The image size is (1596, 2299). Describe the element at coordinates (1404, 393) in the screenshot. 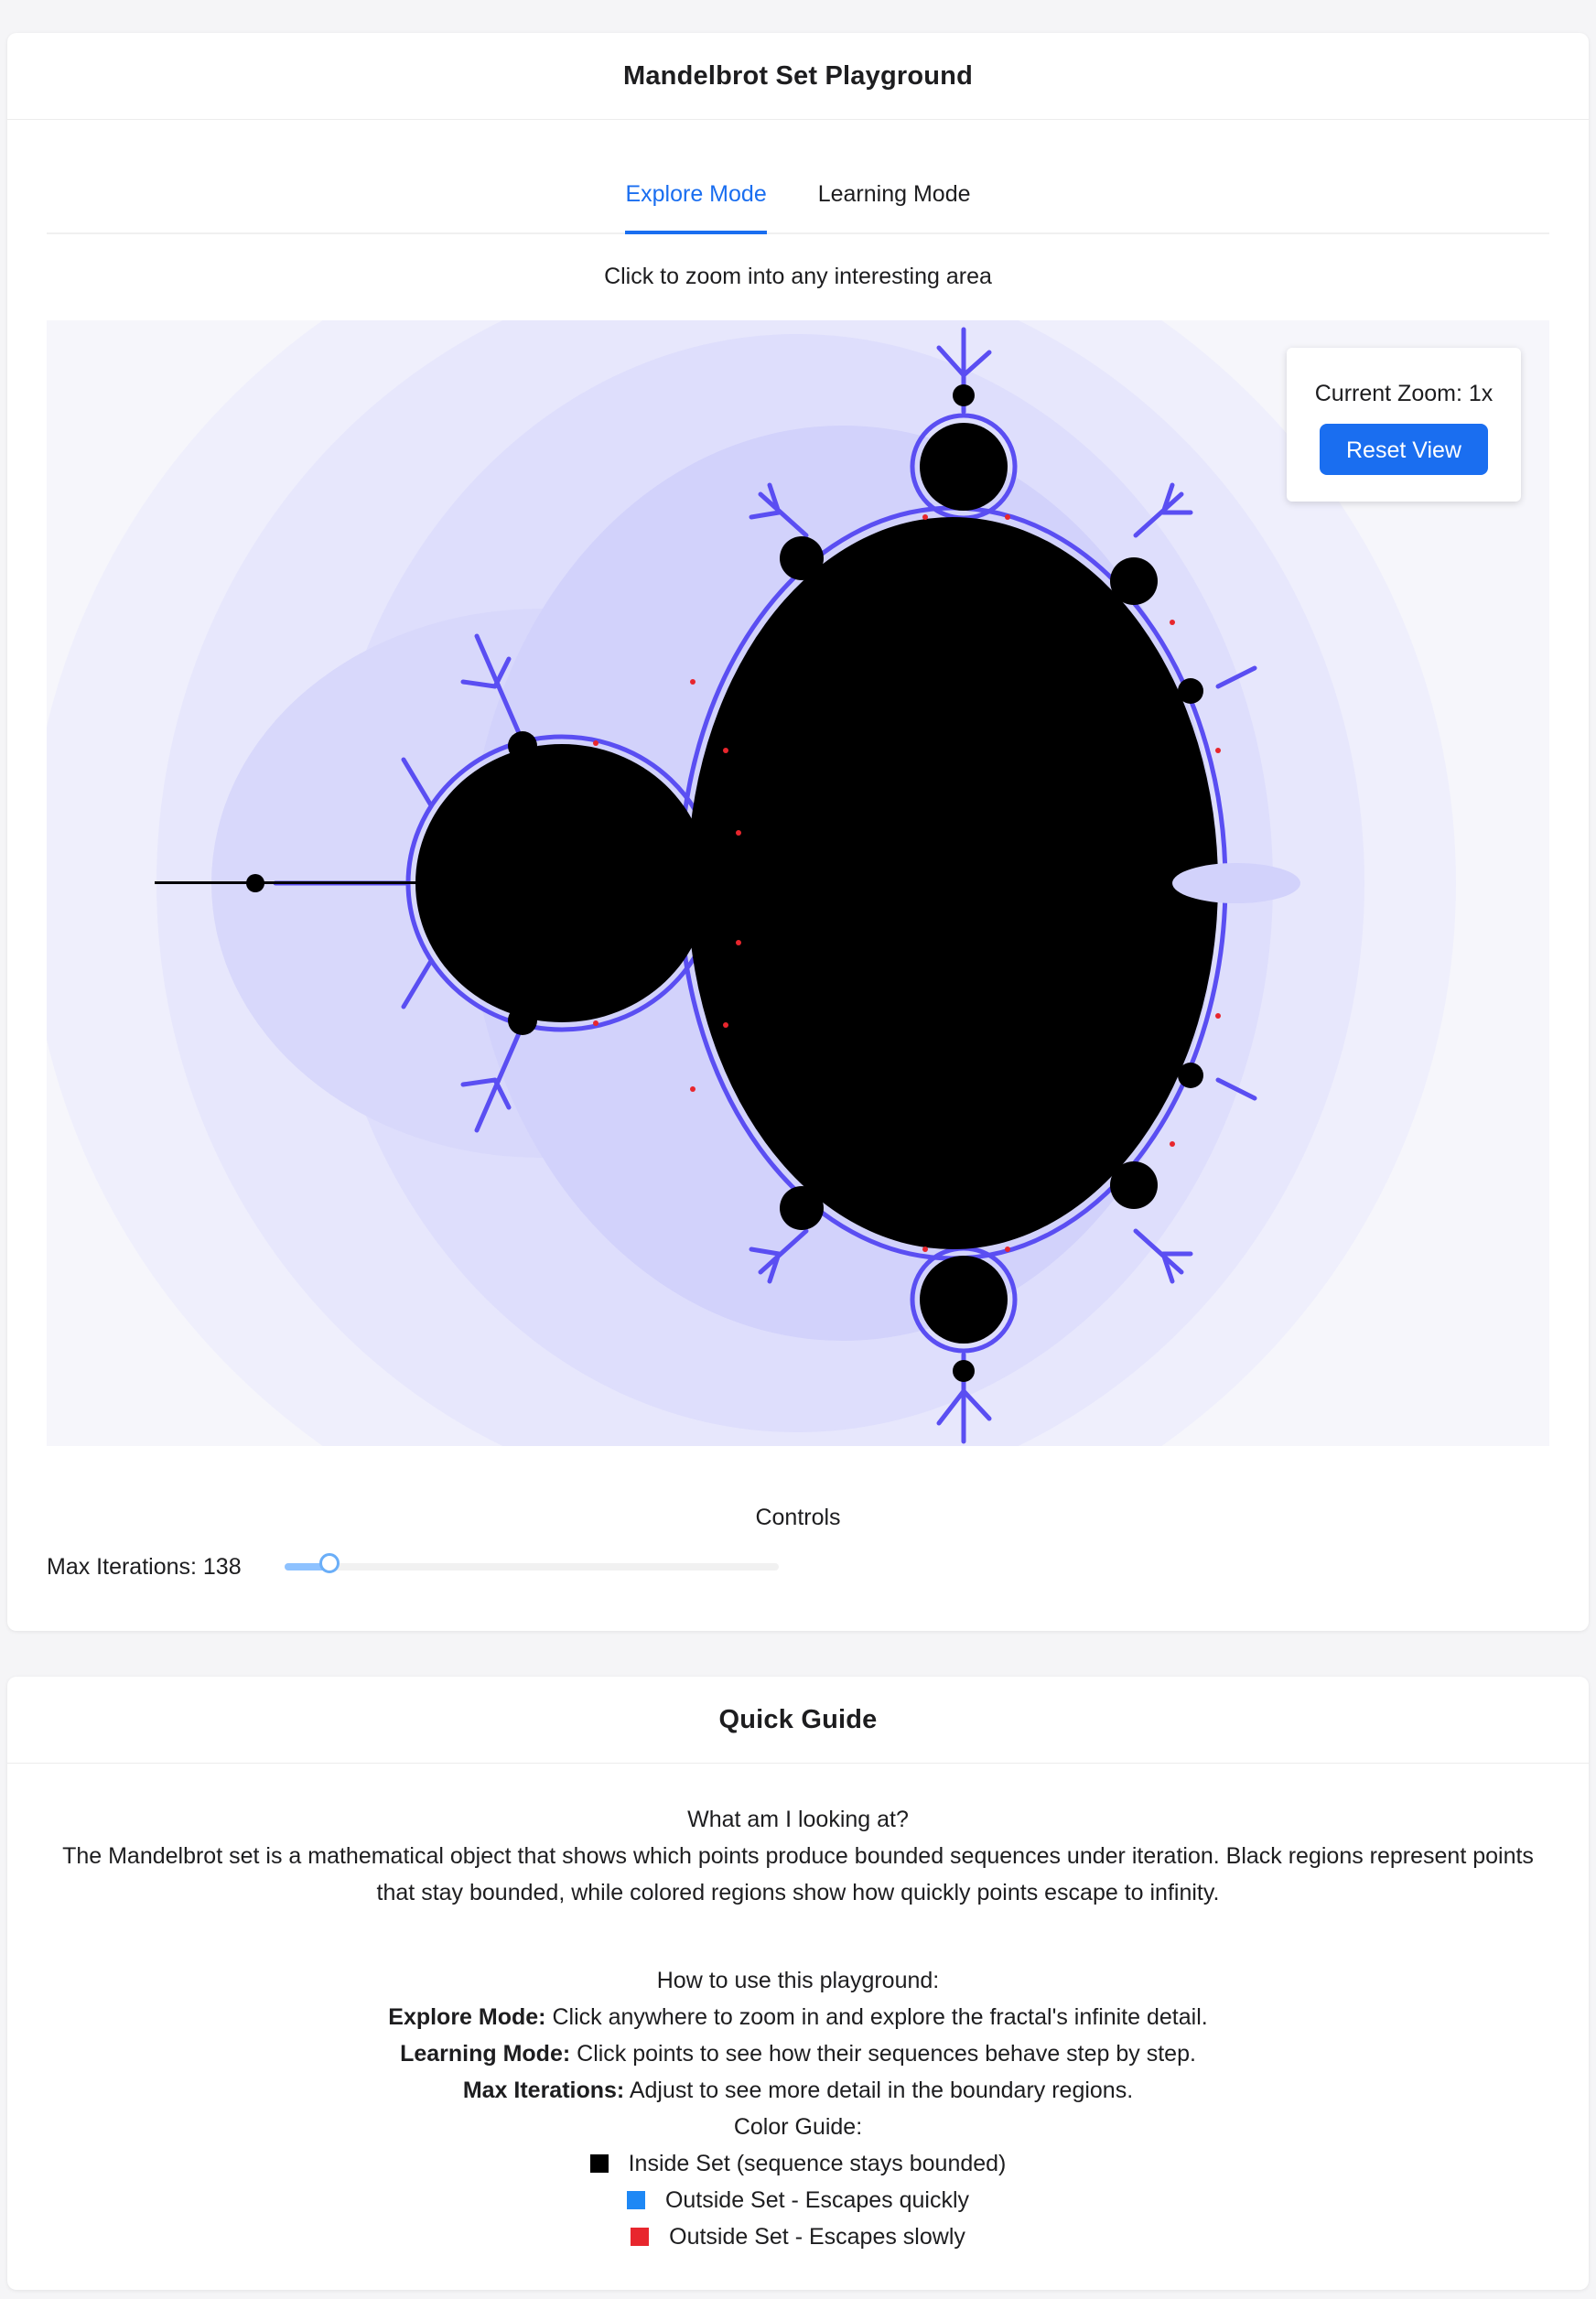

I see `current-zoom: Current Zoom: 1x` at that location.